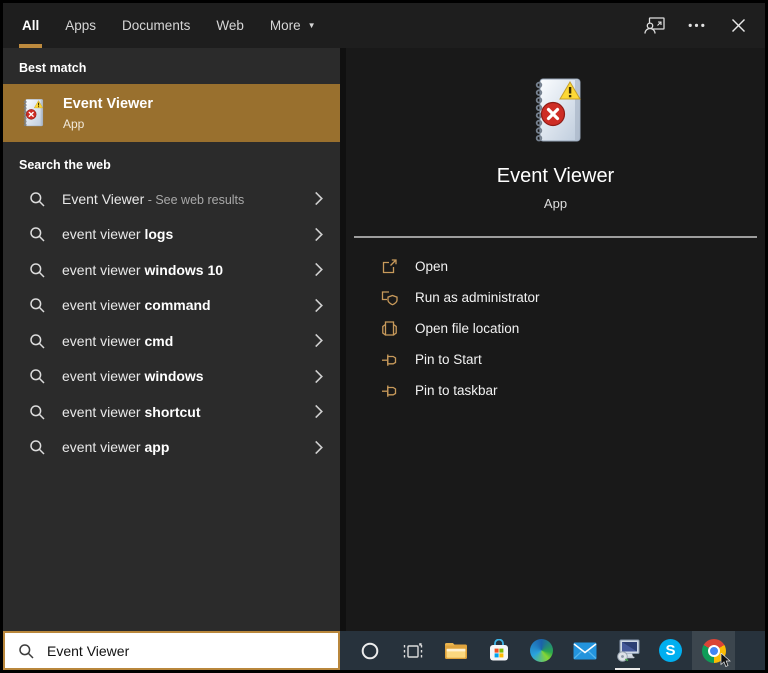 Image resolution: width=768 pixels, height=673 pixels. What do you see at coordinates (555, 237) in the screenshot?
I see `preview-divider` at bounding box center [555, 237].